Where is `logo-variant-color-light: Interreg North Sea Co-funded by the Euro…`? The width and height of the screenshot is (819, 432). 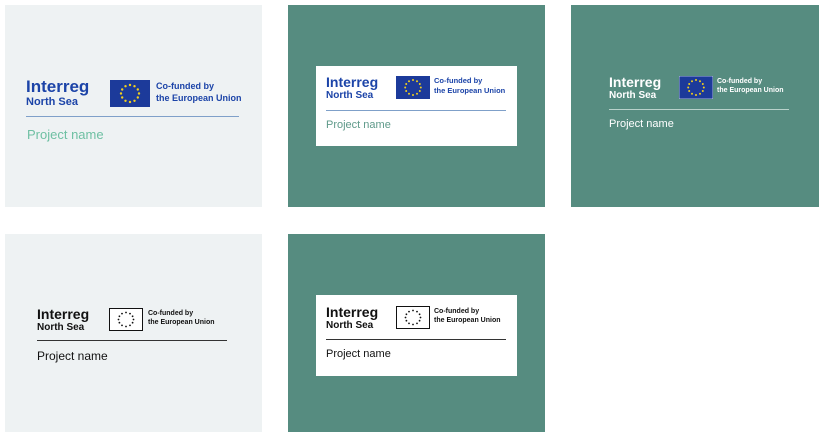
logo-variant-color-light: Interreg North Sea Co-funded by the Euro… is located at coordinates (133, 106).